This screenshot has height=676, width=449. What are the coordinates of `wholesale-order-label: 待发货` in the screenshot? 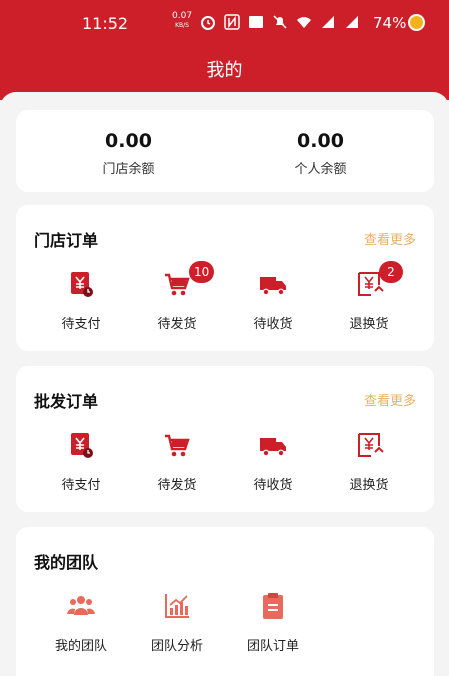 It's located at (177, 485).